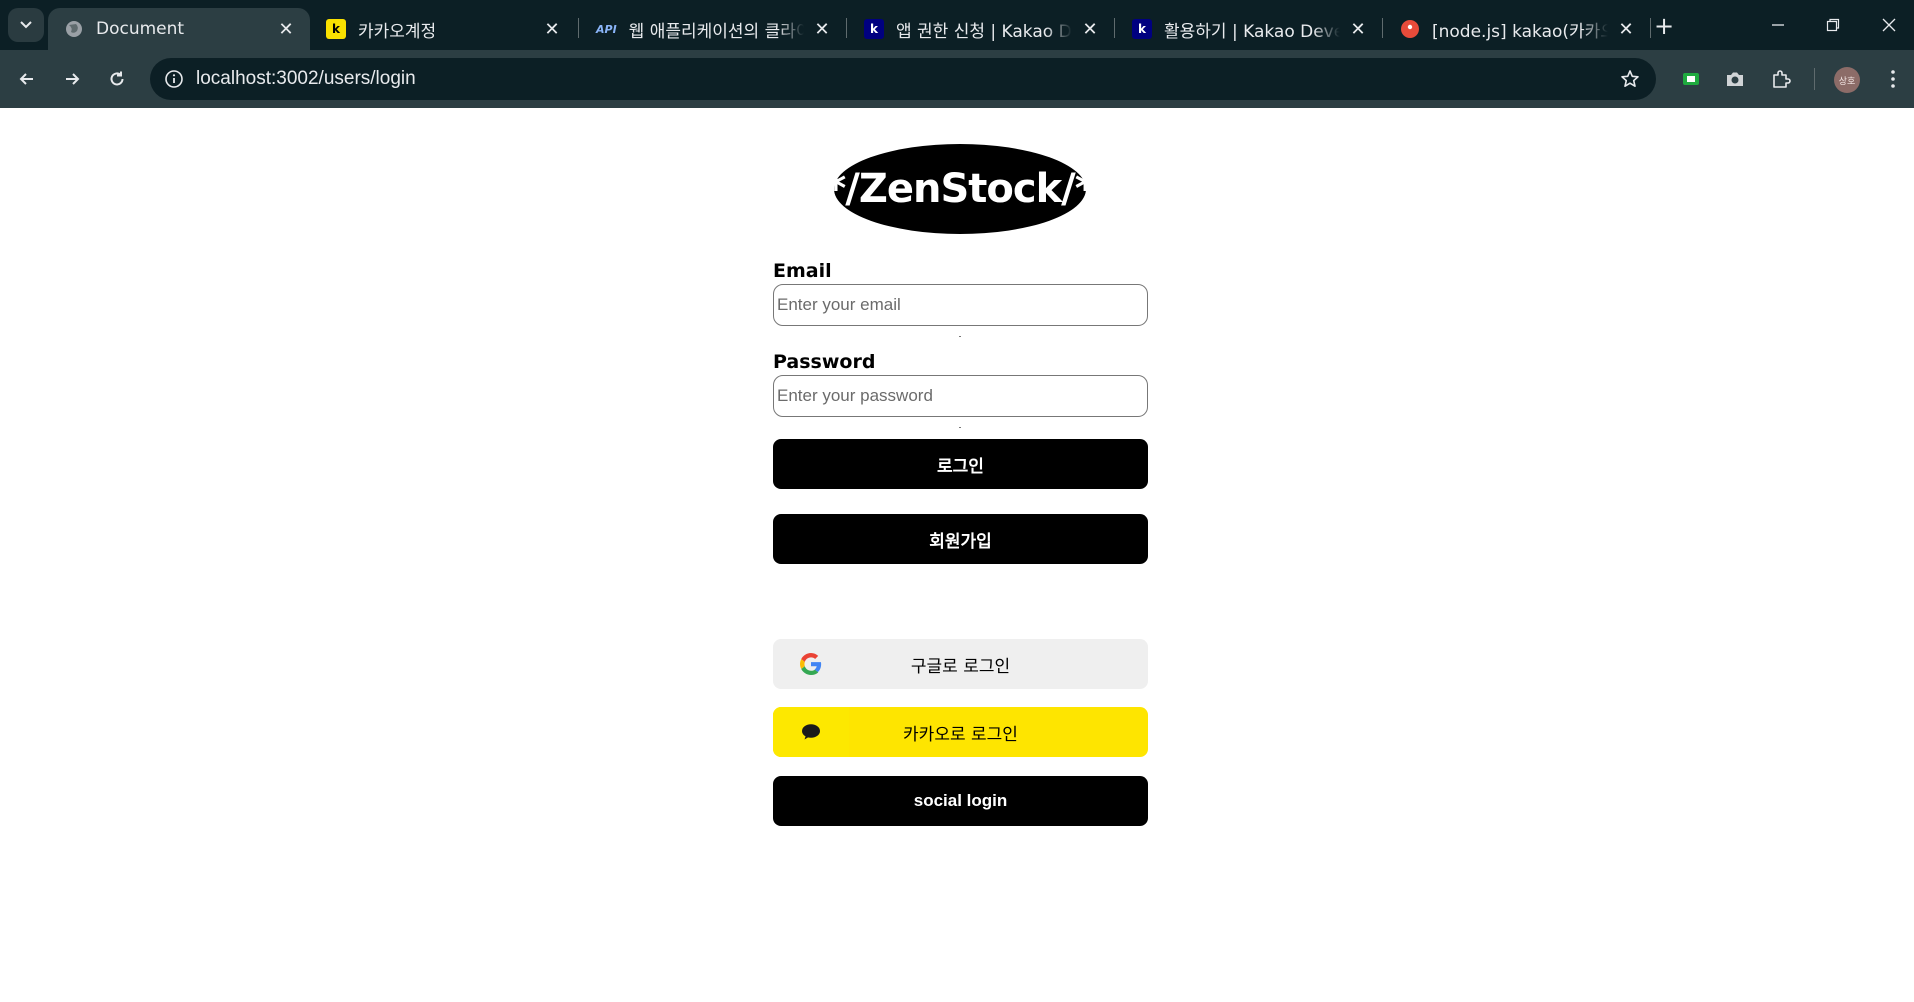 This screenshot has height=1002, width=1914. Describe the element at coordinates (1691, 79) in the screenshot. I see `extension-green-icon` at that location.